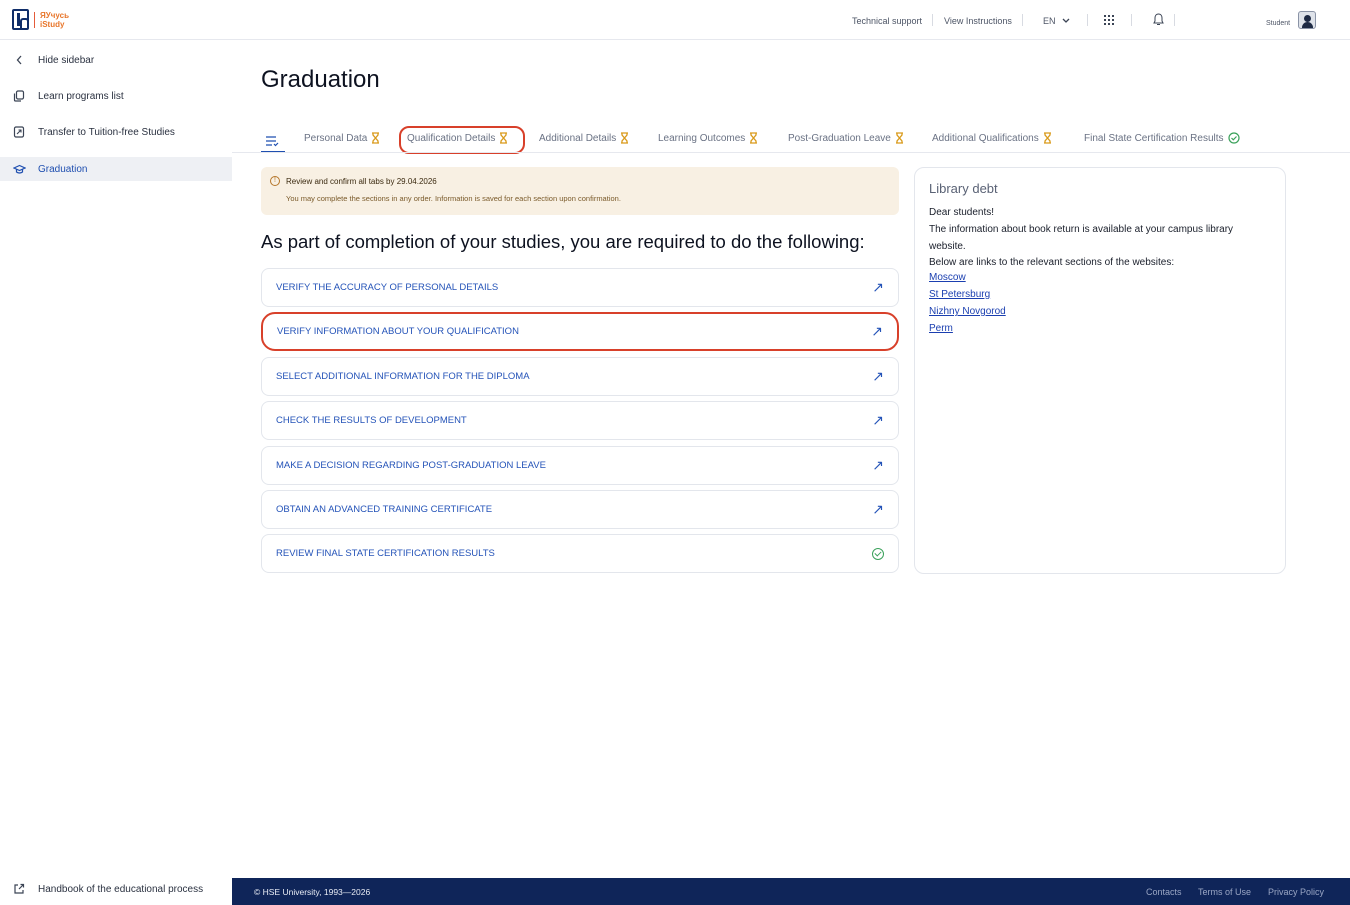  What do you see at coordinates (19, 132) in the screenshot?
I see `document-transfer-icon` at bounding box center [19, 132].